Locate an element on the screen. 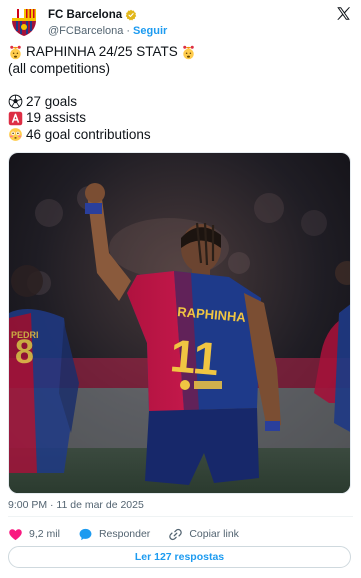  follow-button: Seguir is located at coordinates (150, 31).